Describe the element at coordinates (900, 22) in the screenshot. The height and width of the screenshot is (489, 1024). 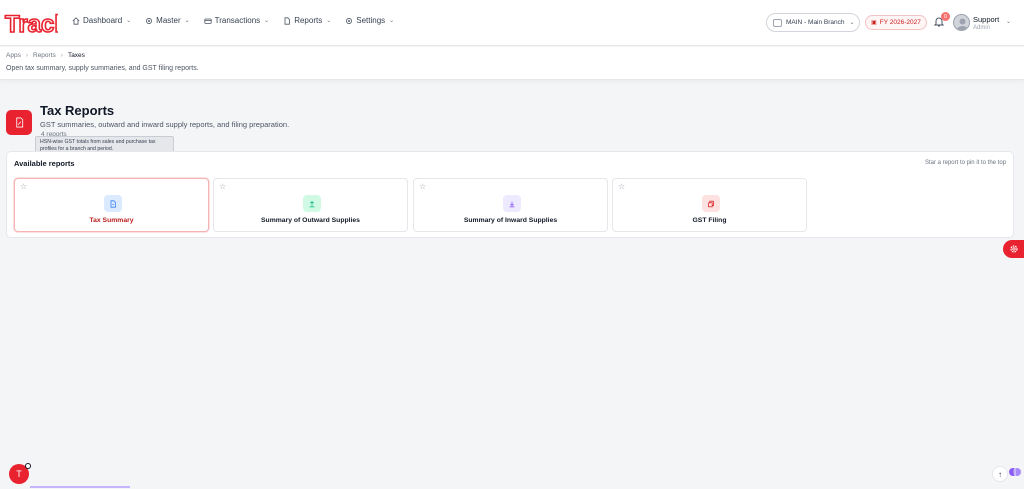
I see `fiscal-year-label: FY 2026-2027` at that location.